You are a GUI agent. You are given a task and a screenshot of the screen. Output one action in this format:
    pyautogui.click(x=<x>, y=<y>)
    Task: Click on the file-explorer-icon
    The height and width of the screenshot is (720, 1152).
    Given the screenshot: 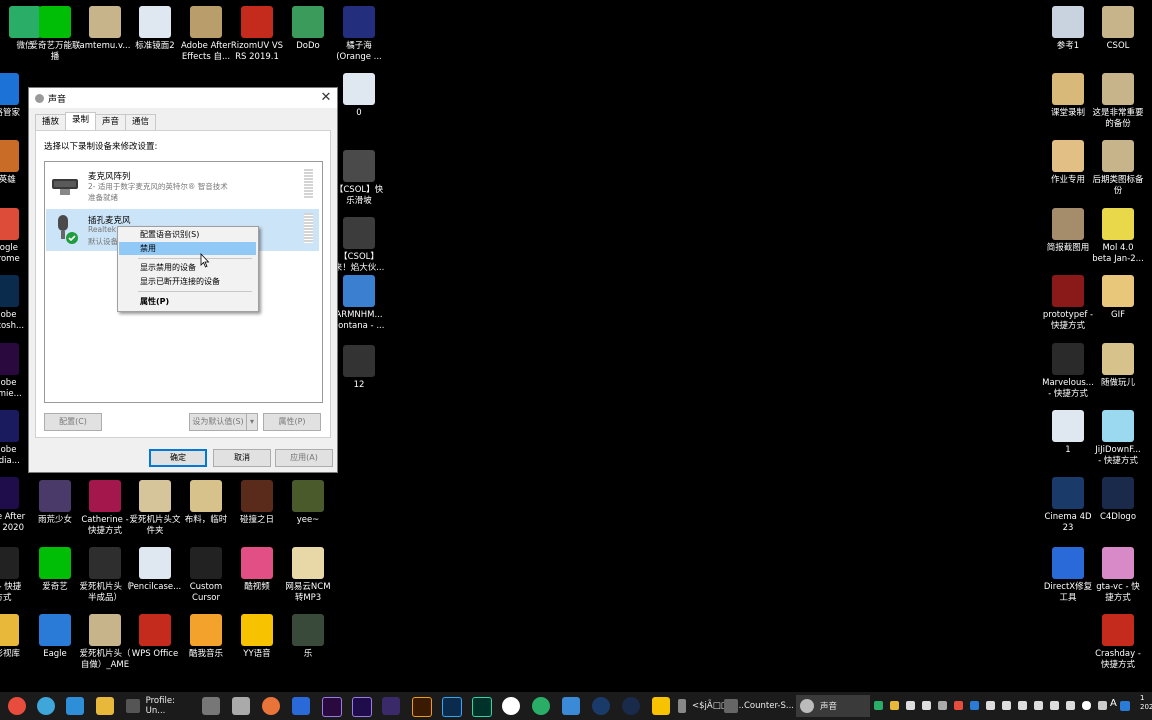 What is the action you would take?
    pyautogui.click(x=105, y=706)
    